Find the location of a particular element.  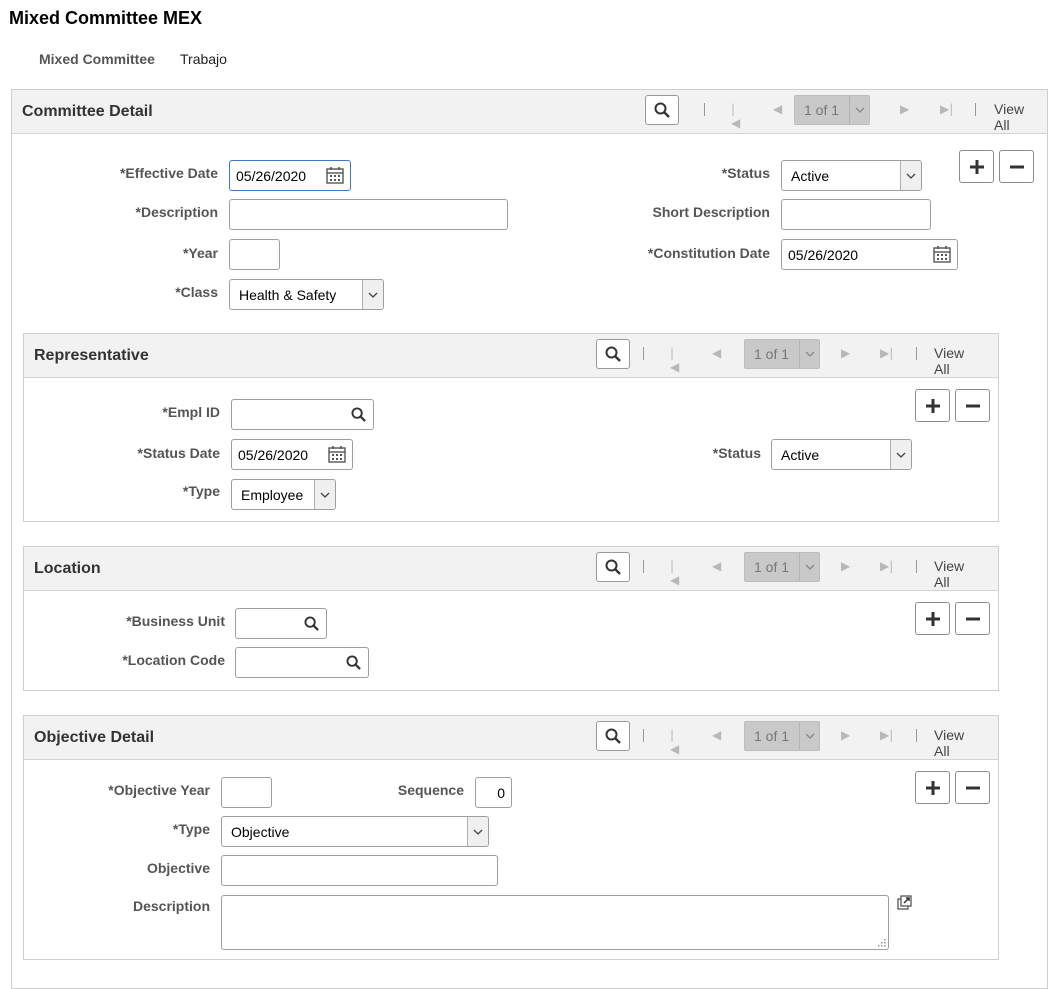

rep-status-label: *Status is located at coordinates (736, 453).